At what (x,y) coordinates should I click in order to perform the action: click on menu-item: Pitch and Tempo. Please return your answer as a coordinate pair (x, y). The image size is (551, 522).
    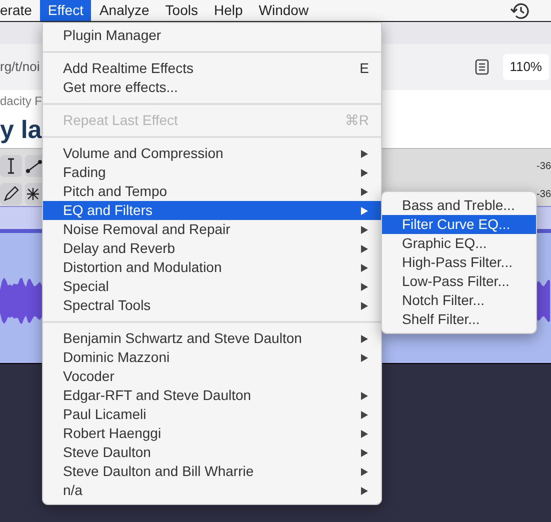
    Looking at the image, I should click on (212, 191).